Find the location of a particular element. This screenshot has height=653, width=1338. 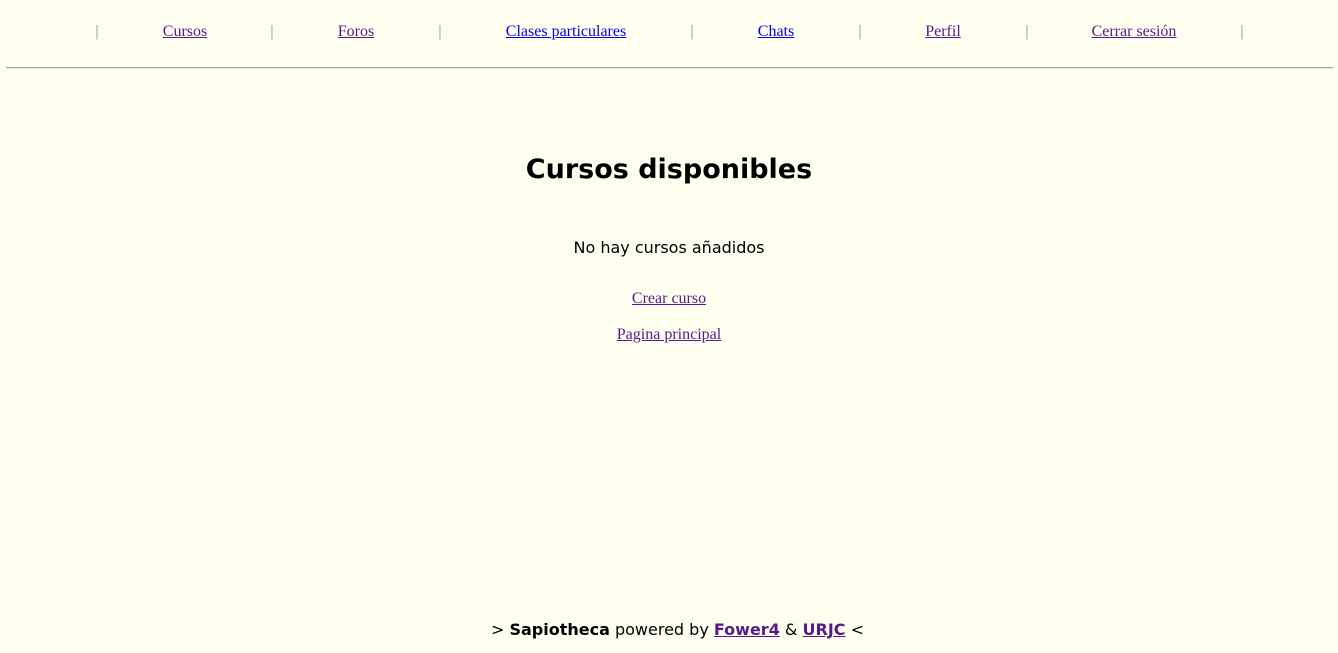

nav-divider is located at coordinates (669, 68).